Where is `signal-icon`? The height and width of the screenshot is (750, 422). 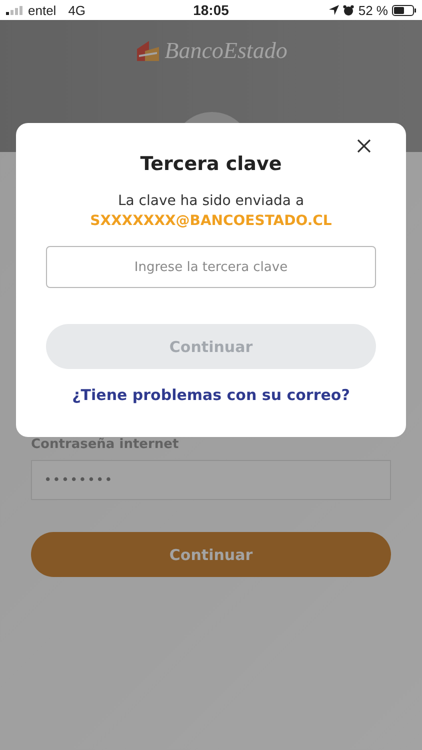
signal-icon is located at coordinates (15, 10).